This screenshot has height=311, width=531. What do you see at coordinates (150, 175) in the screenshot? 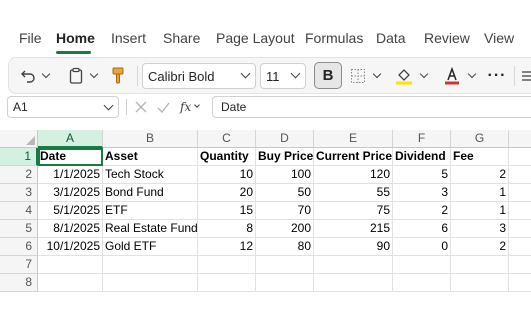
I see `table-cell: Tech Stock` at bounding box center [150, 175].